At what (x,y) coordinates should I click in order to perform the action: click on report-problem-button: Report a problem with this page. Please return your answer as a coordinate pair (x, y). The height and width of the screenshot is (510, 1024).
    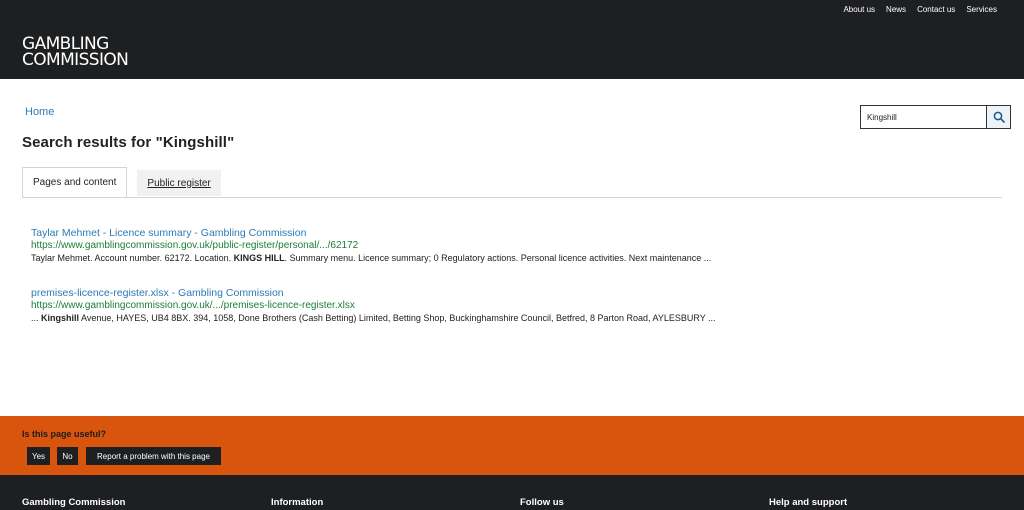
    Looking at the image, I should click on (153, 456).